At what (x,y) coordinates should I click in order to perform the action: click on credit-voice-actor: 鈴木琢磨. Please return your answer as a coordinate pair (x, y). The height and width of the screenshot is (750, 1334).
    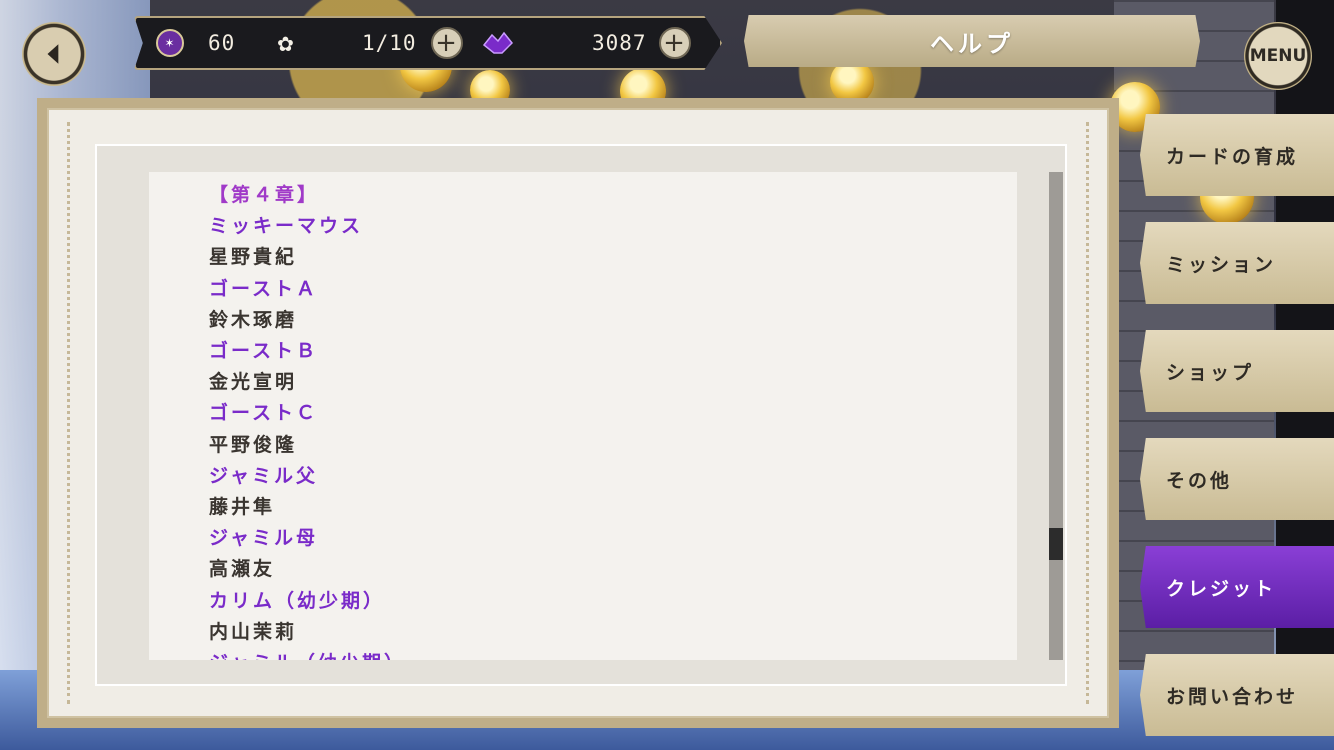
    Looking at the image, I should click on (253, 319).